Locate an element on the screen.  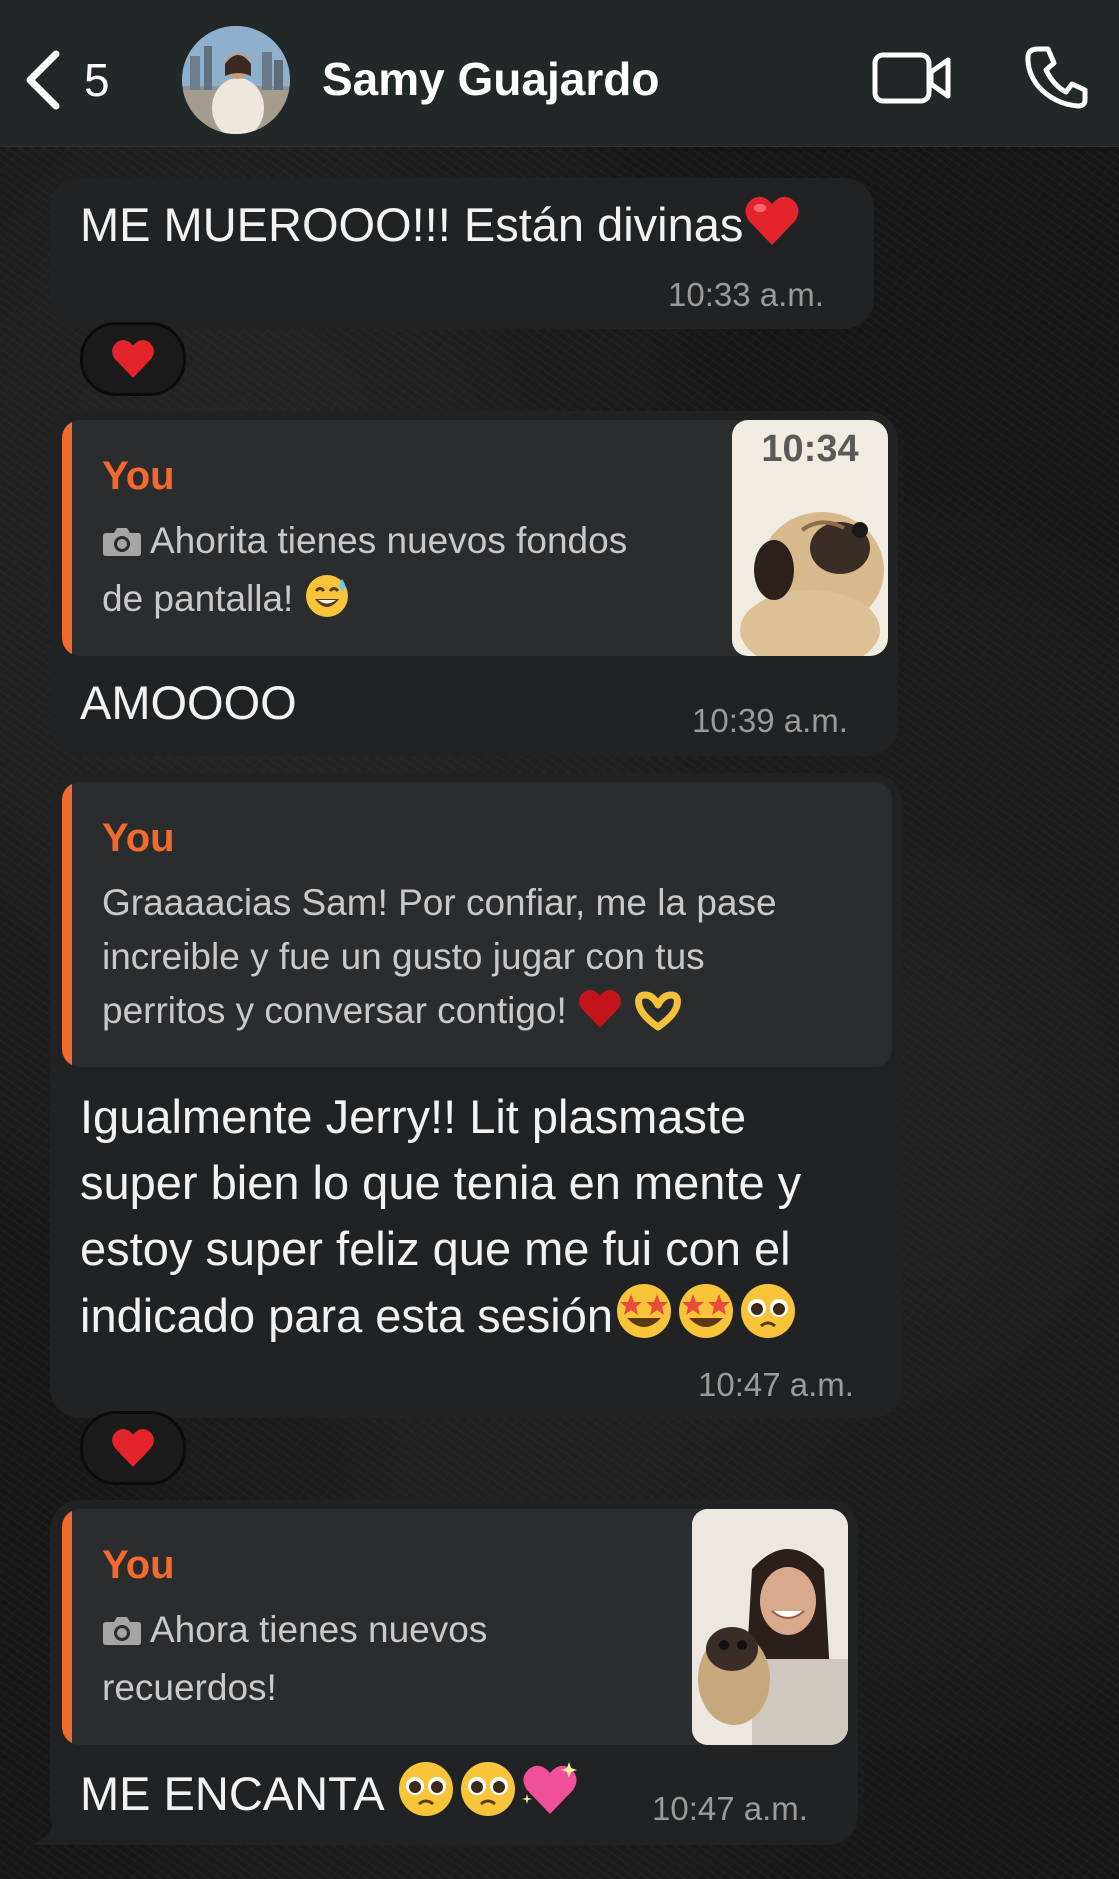
quote-line-2: de pantalla! is located at coordinates (382, 603).